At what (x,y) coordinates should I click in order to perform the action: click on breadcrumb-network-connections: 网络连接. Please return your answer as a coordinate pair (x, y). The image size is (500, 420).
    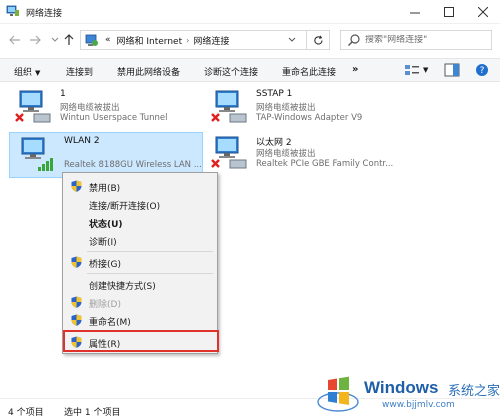
    Looking at the image, I should click on (211, 40).